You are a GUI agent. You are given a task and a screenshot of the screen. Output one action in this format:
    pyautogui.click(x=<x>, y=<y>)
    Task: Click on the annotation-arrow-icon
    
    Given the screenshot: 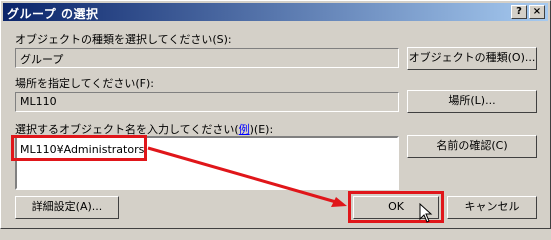 What is the action you would take?
    pyautogui.click(x=247, y=176)
    